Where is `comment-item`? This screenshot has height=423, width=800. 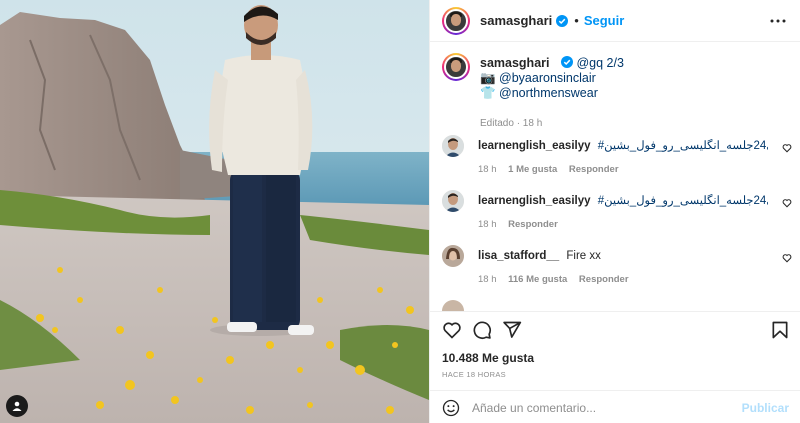 comment-item is located at coordinates (617, 305).